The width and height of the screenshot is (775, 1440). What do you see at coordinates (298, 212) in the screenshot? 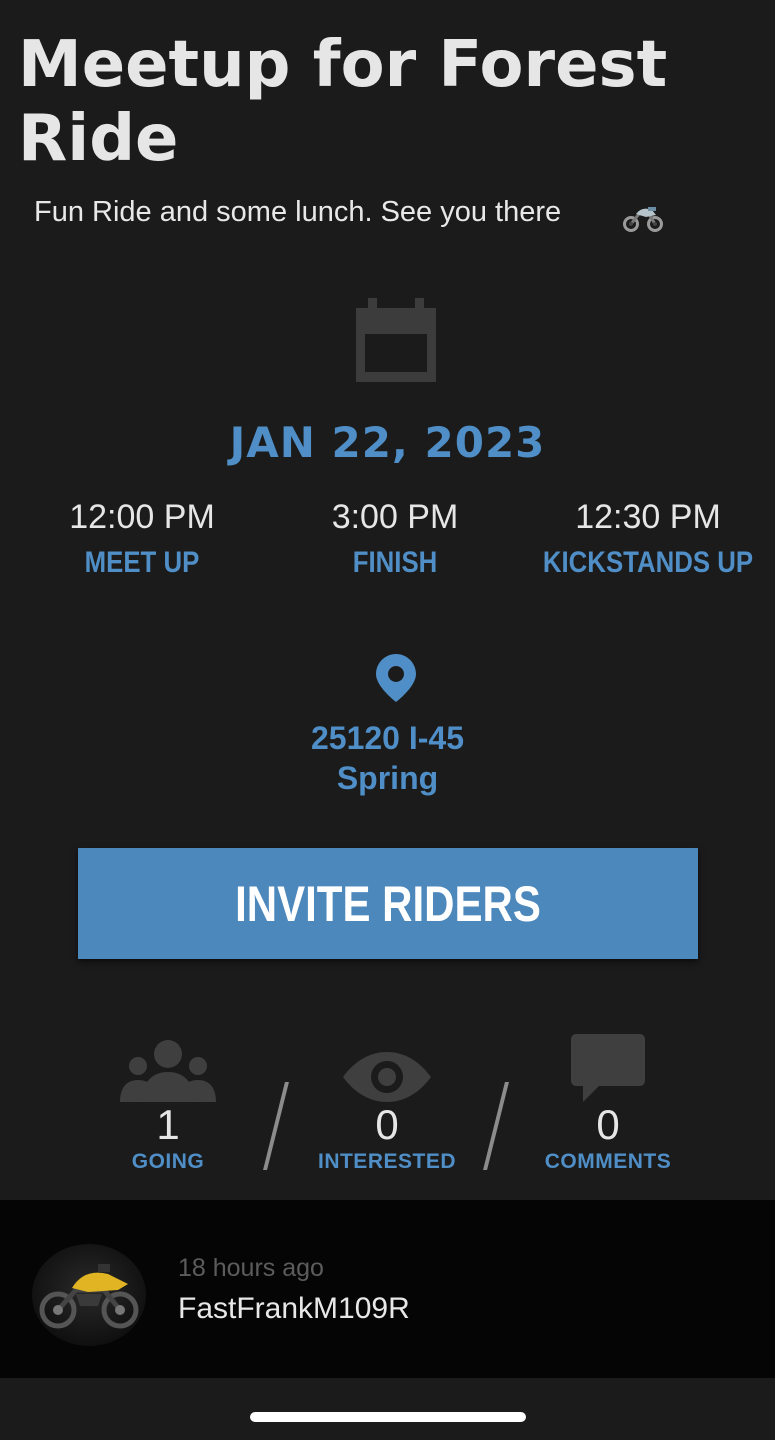
I see `event-description: Fun Ride and some lunch. See you there` at bounding box center [298, 212].